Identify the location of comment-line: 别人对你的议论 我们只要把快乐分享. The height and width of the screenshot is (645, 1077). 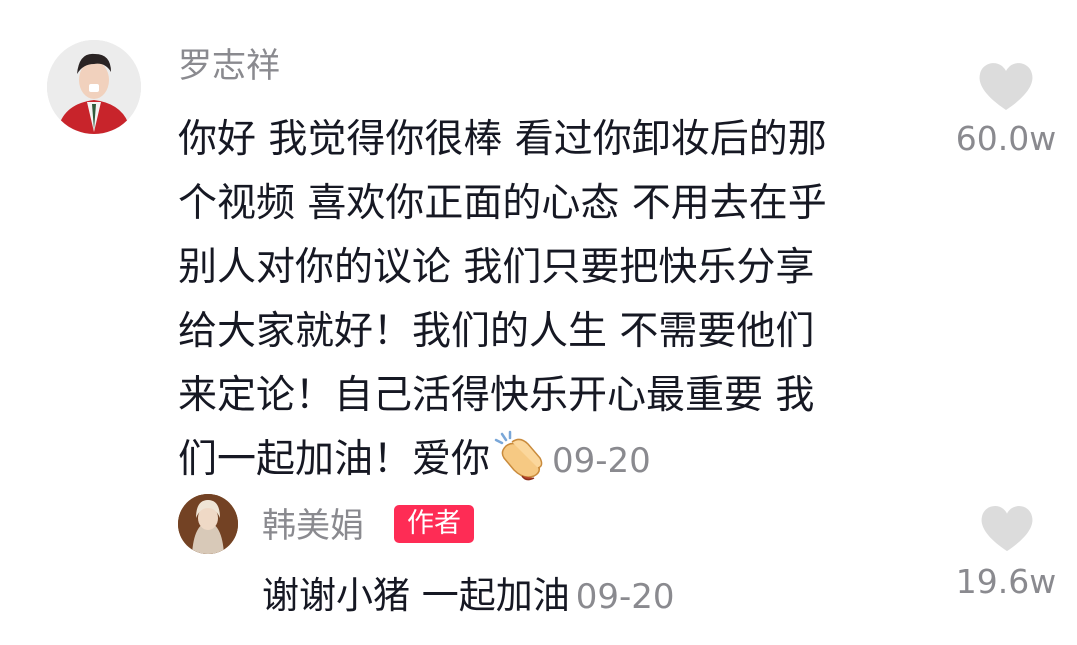
(496, 267).